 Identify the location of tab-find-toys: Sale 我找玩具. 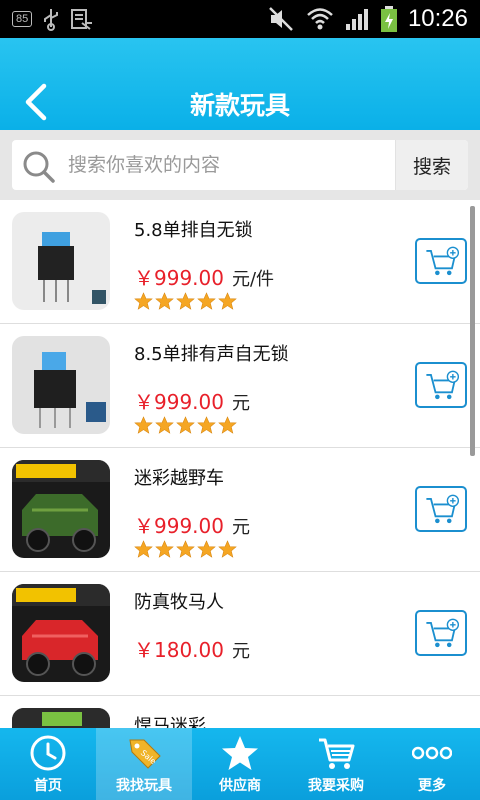
(144, 764).